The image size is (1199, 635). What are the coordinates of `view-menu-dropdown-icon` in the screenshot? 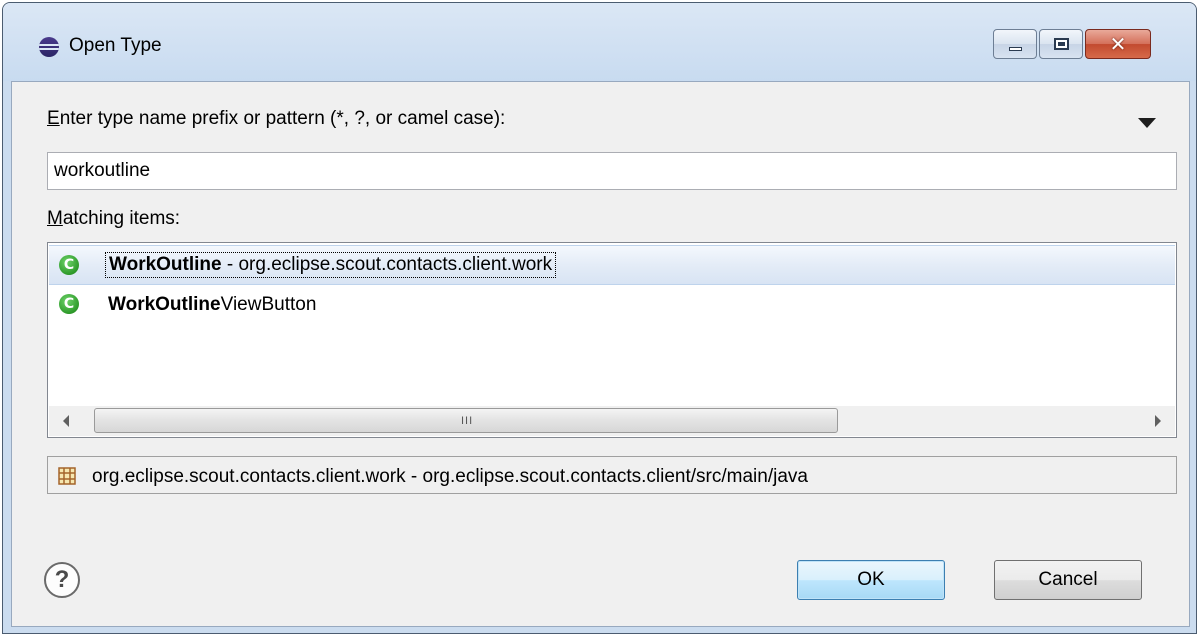 It's located at (1147, 123).